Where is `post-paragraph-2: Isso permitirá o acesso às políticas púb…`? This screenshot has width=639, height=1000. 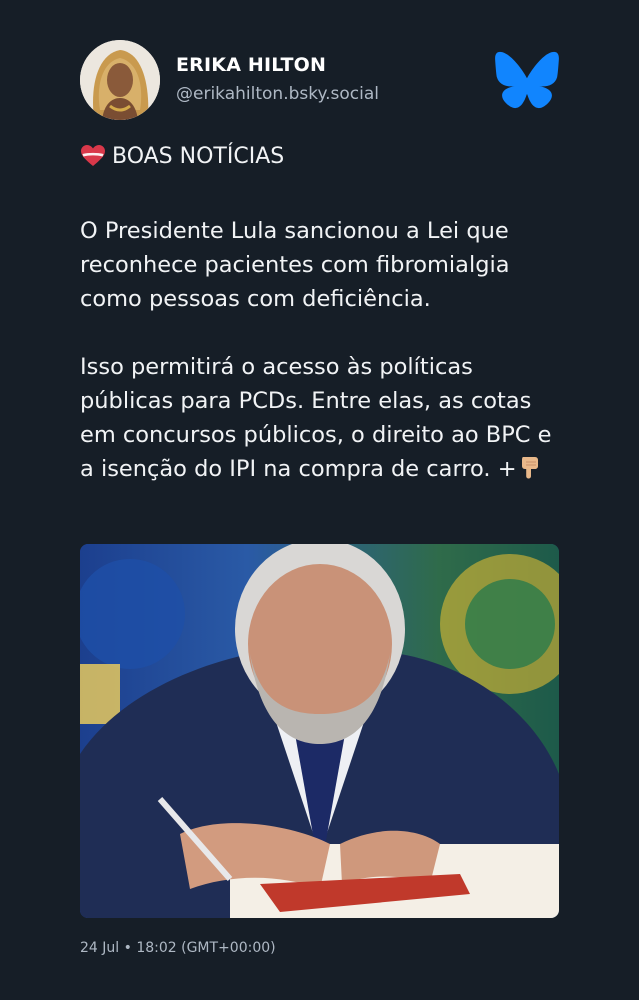
post-paragraph-2: Isso permitirá o acesso às políticas púb… is located at coordinates (325, 418).